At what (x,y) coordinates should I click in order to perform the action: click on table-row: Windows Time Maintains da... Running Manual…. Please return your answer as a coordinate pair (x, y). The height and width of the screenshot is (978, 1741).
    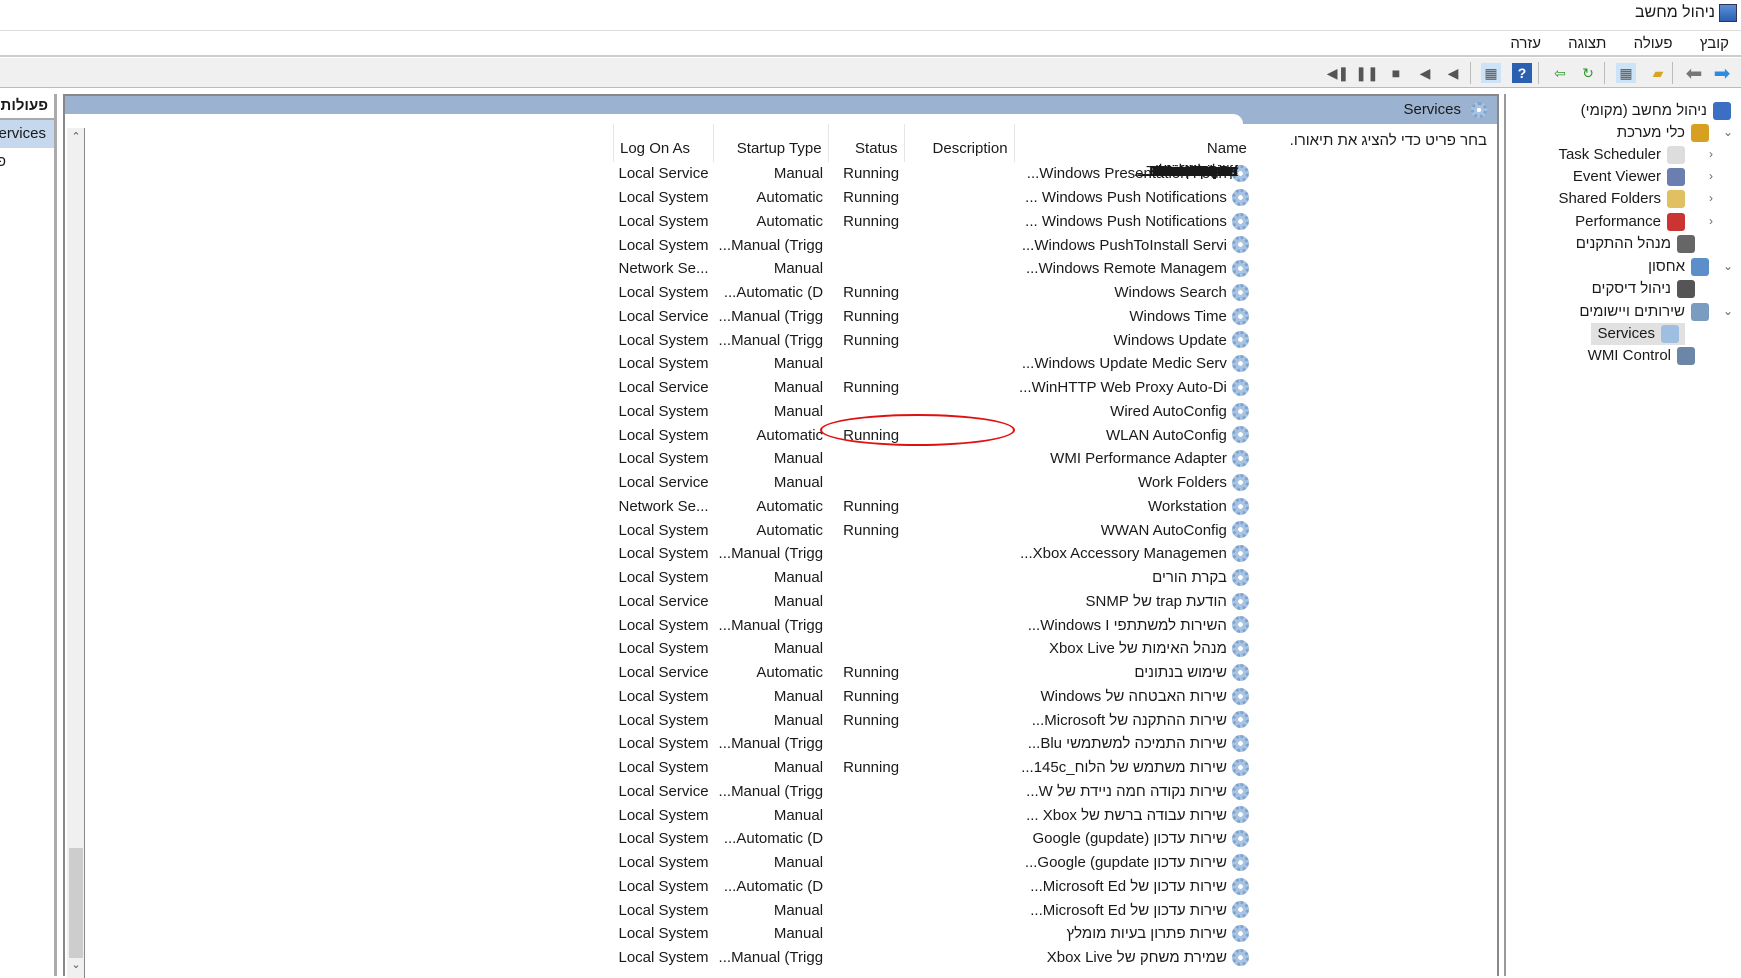
    Looking at the image, I should click on (933, 246).